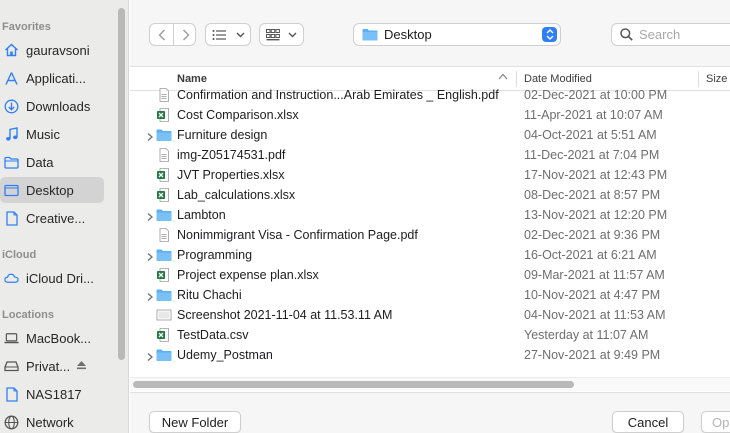 The image size is (730, 433). I want to click on table-row: Udemy_Postman 27-Nov-2021 at 9:49 PM, so click(430, 355).